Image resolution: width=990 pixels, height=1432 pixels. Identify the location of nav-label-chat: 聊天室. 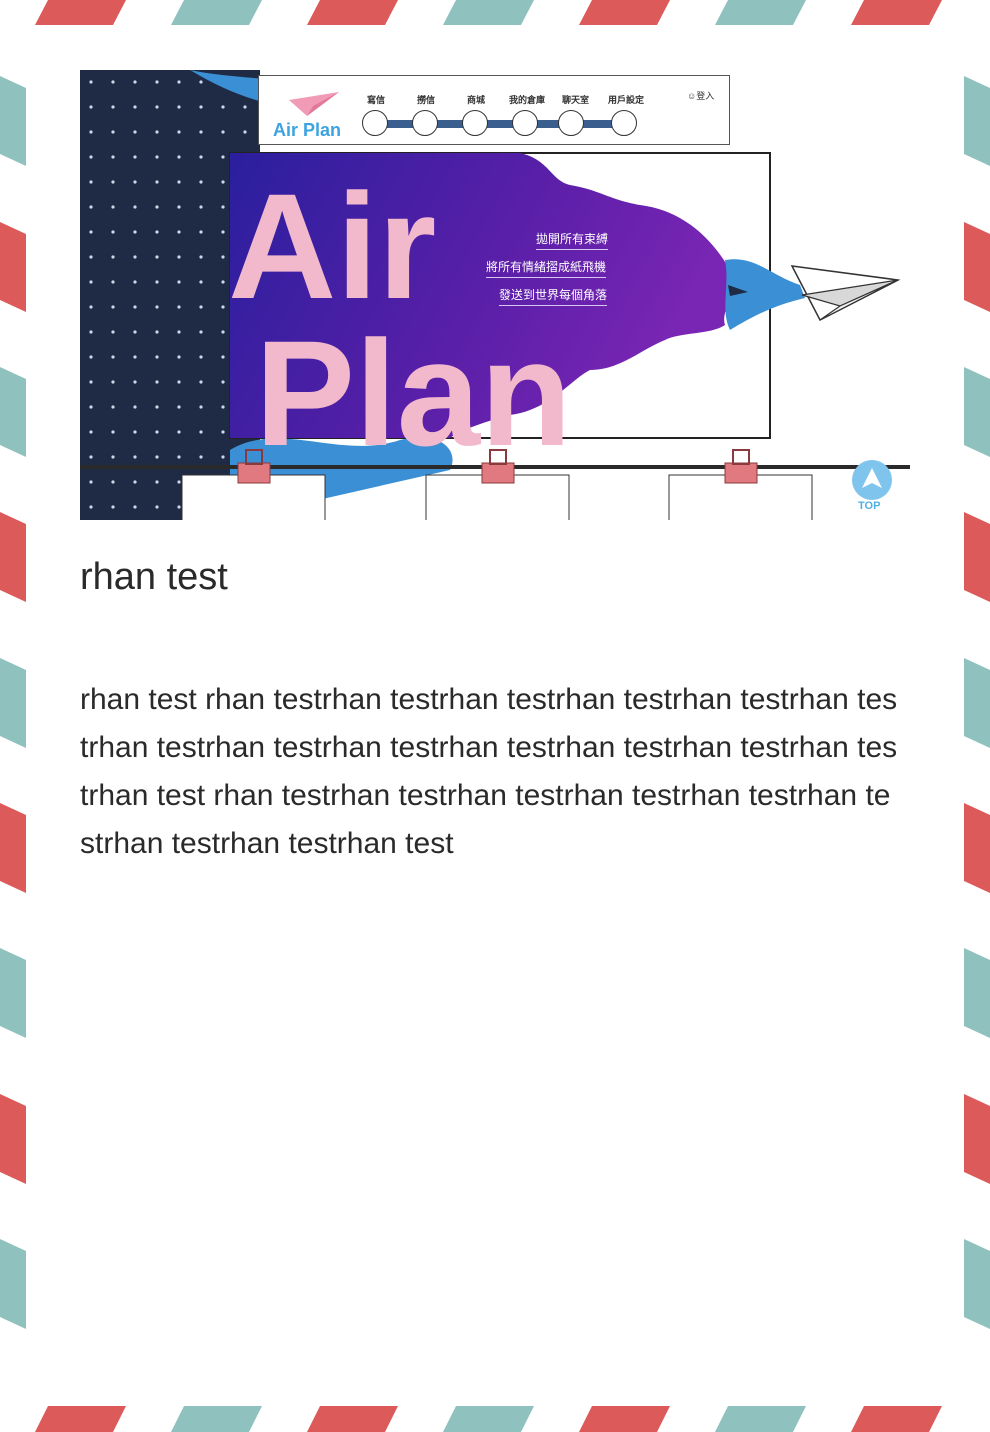
(576, 100).